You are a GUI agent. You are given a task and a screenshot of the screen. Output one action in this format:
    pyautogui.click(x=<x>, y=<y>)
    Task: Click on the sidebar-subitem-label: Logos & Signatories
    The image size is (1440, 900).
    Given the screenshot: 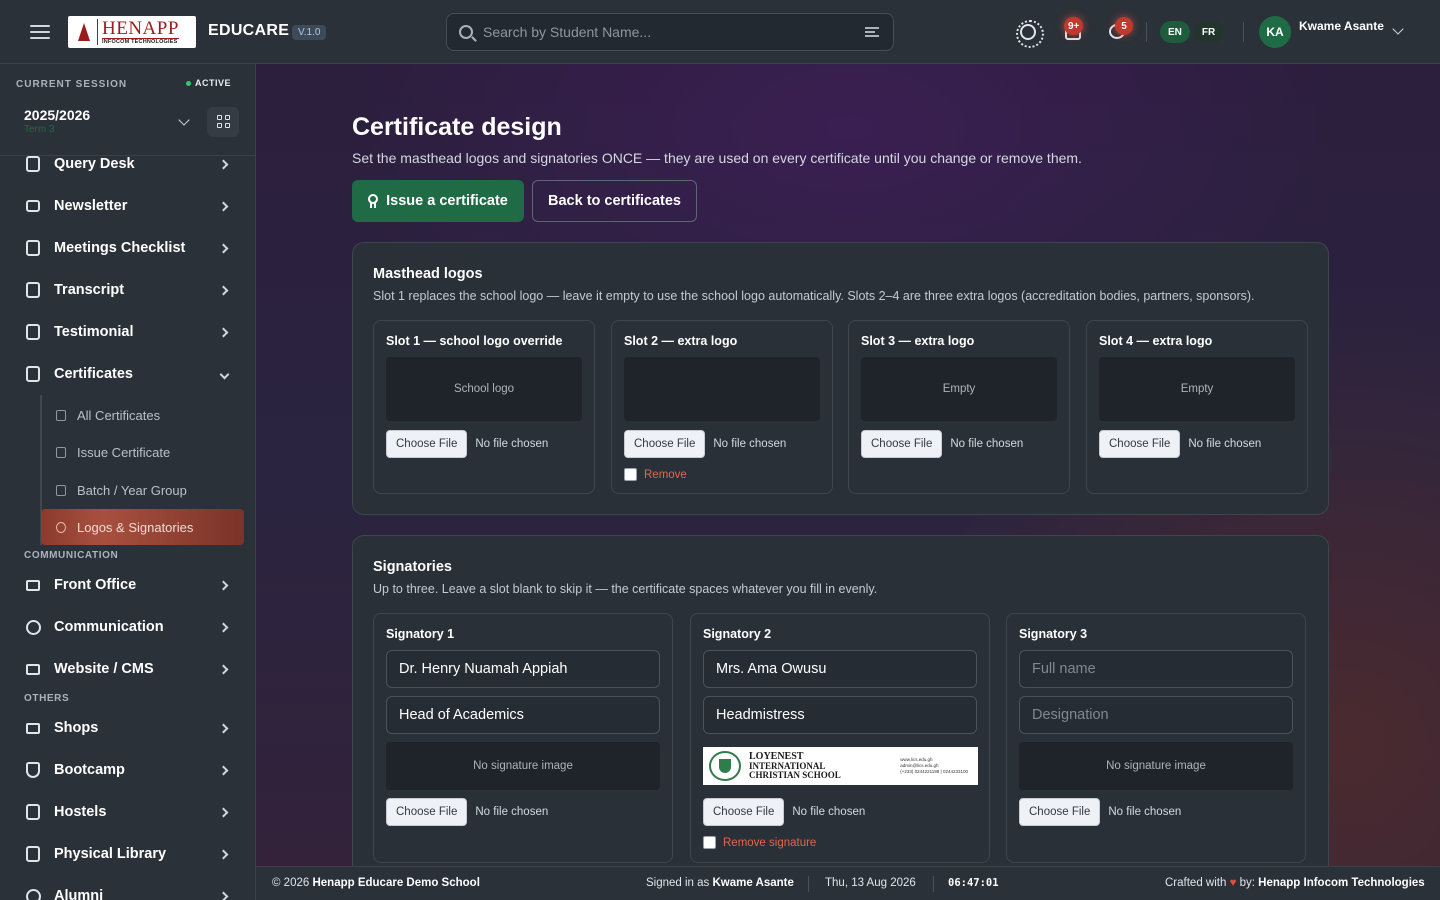 What is the action you would take?
    pyautogui.click(x=135, y=527)
    